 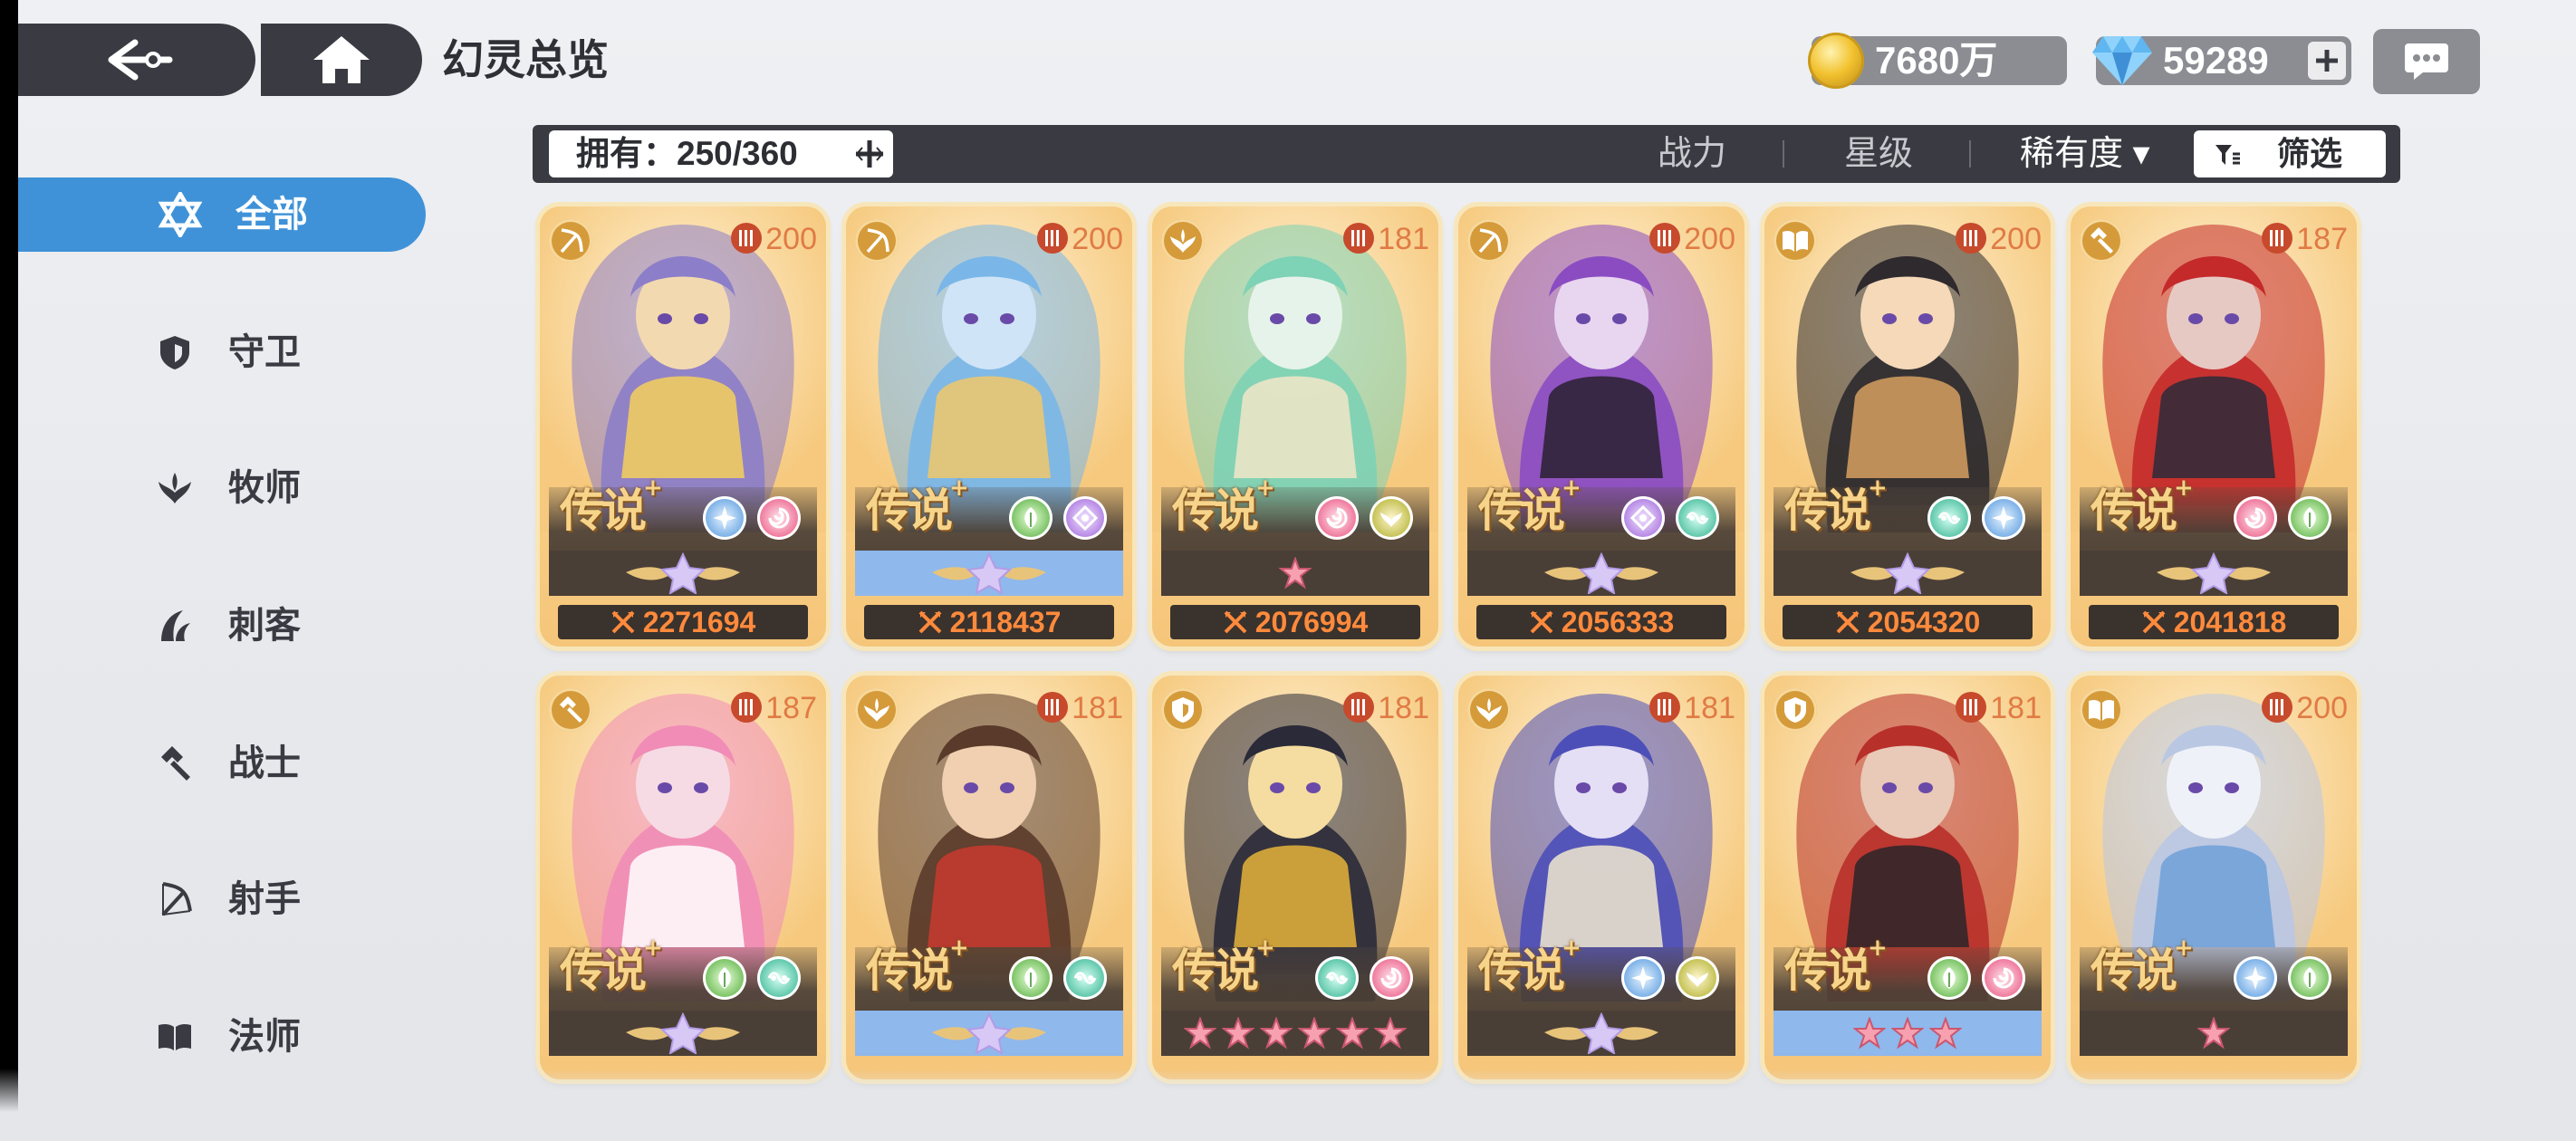 I want to click on combat-power: 2271694, so click(x=683, y=622).